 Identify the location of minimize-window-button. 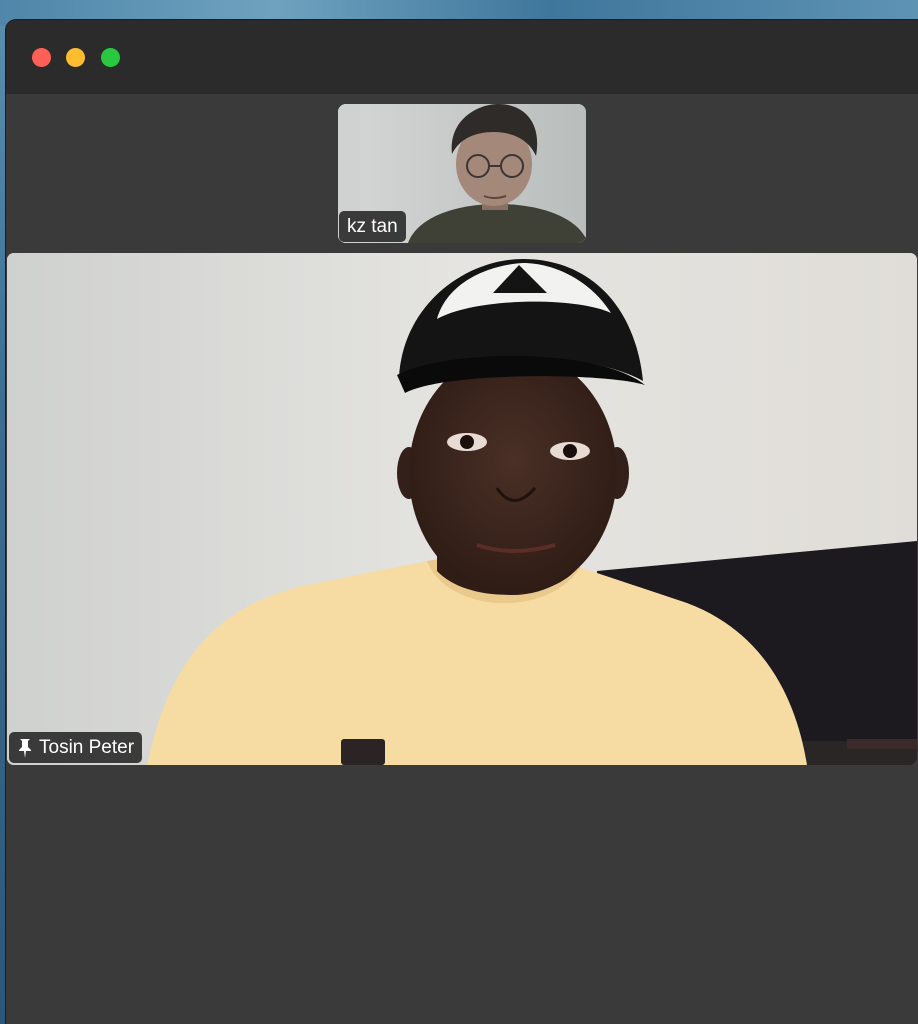
(75, 57).